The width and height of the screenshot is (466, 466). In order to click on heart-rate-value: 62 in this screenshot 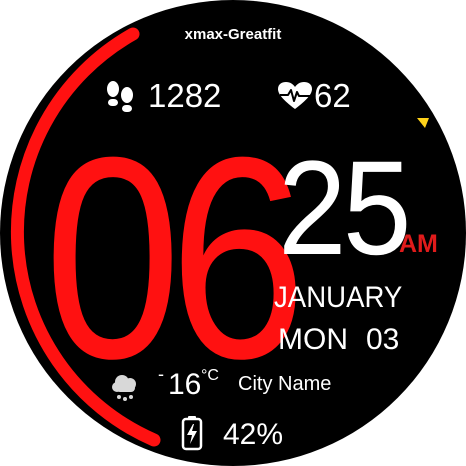, I will do `click(332, 95)`.